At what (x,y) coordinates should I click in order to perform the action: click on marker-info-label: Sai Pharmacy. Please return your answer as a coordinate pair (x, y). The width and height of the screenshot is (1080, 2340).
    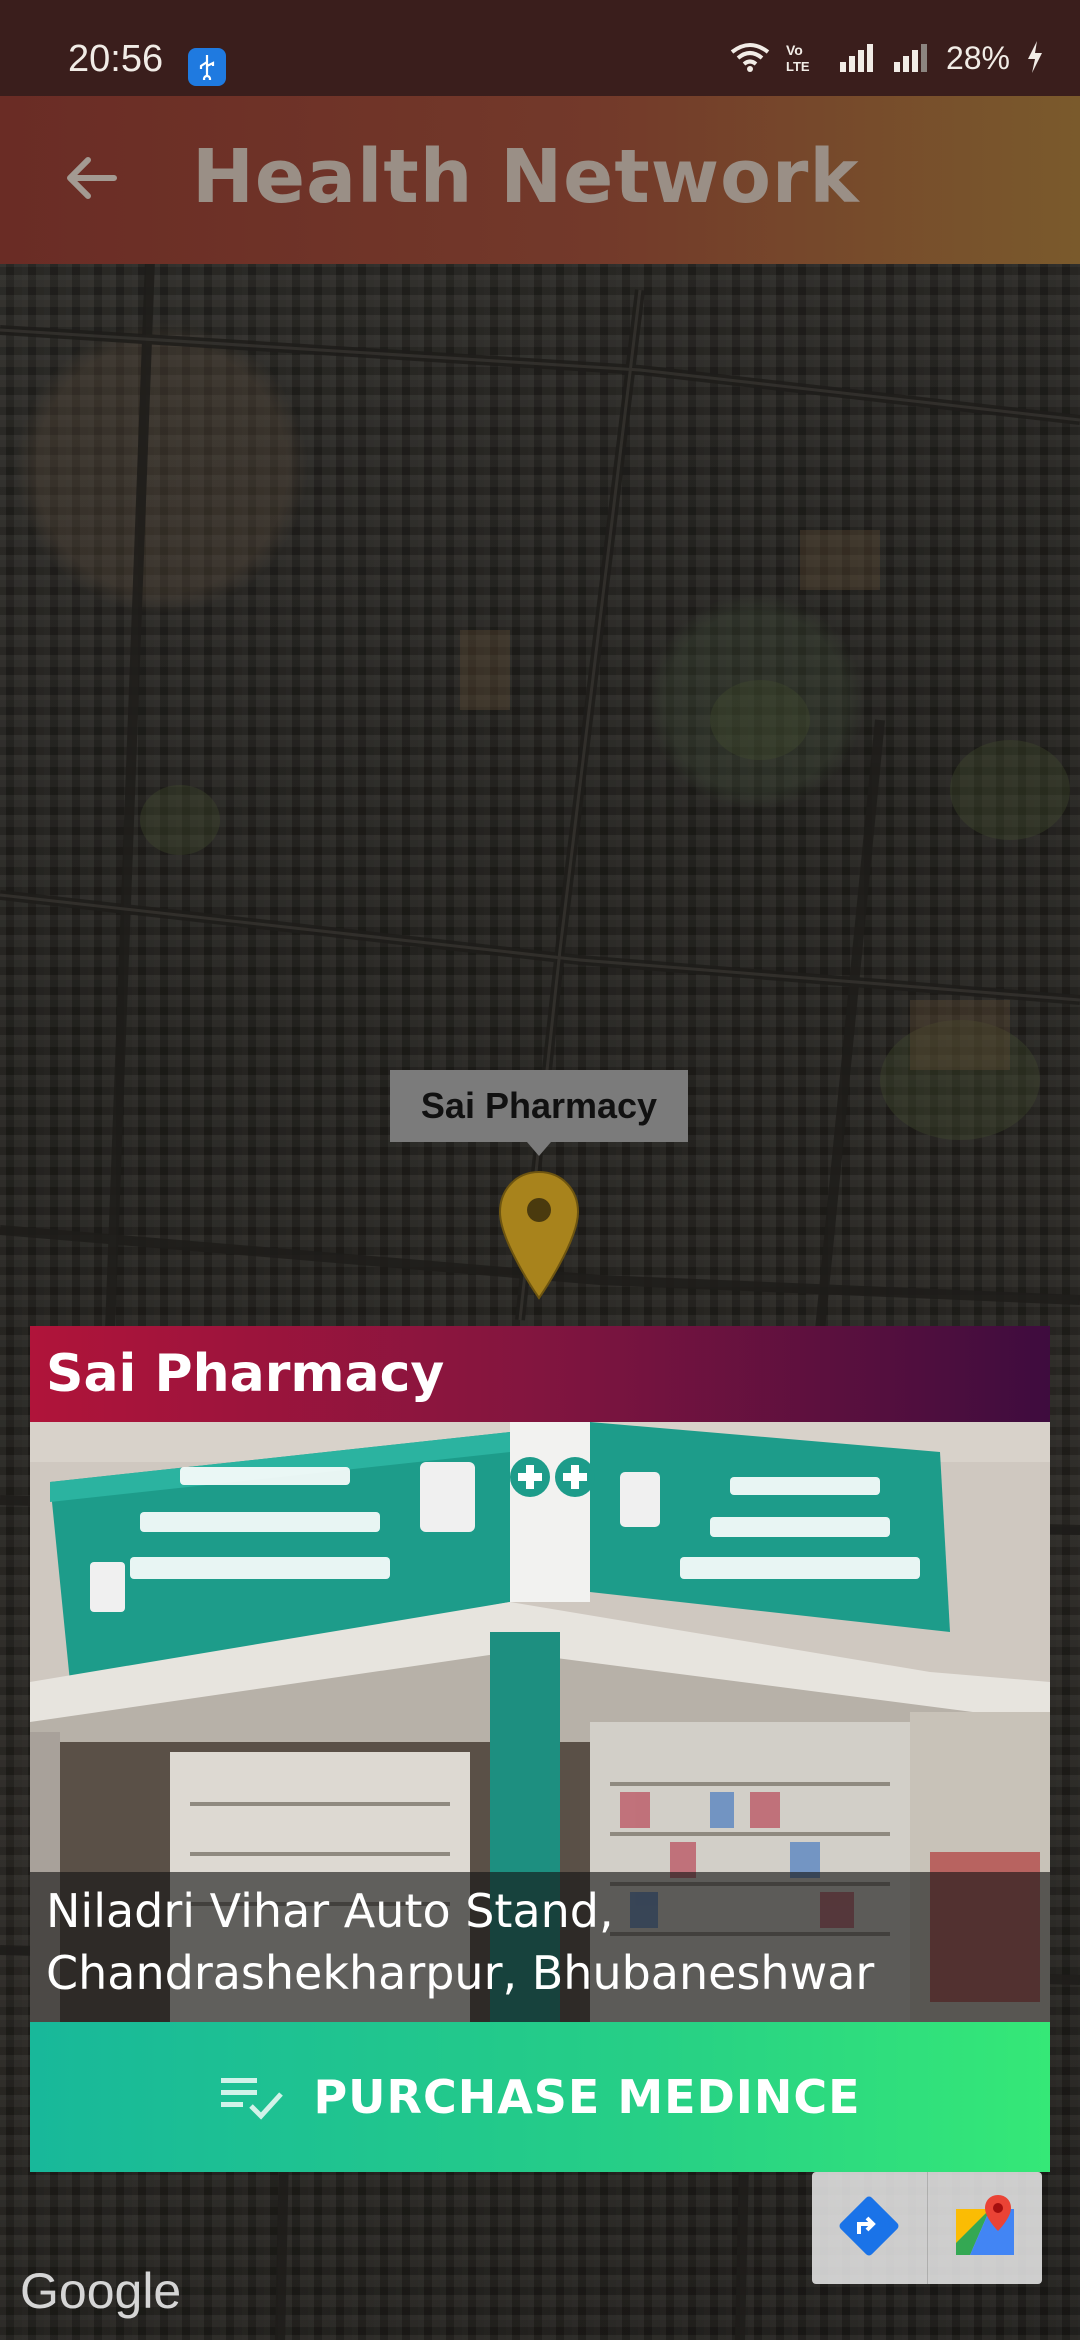
    Looking at the image, I should click on (539, 1106).